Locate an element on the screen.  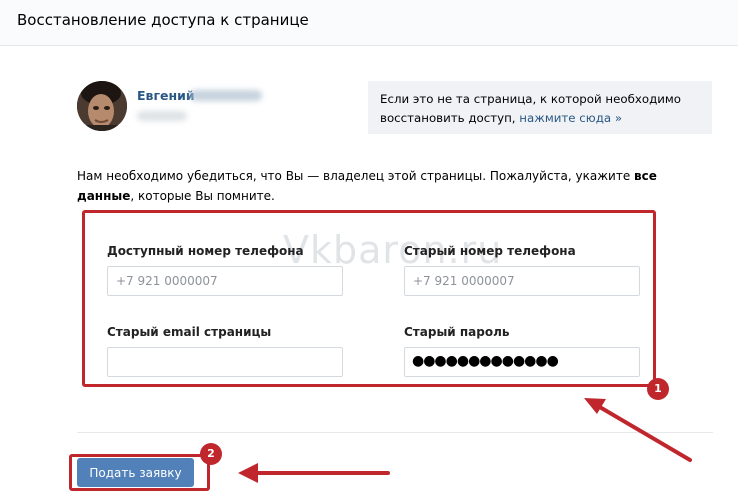
annotation-arrows is located at coordinates (465, 440).